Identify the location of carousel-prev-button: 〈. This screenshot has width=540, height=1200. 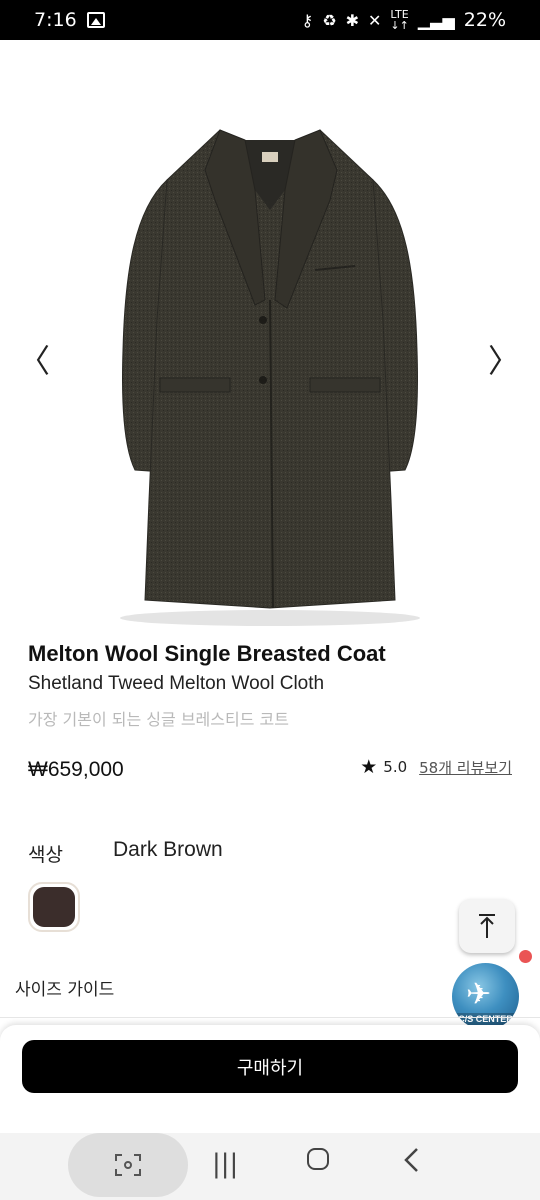
(34, 361).